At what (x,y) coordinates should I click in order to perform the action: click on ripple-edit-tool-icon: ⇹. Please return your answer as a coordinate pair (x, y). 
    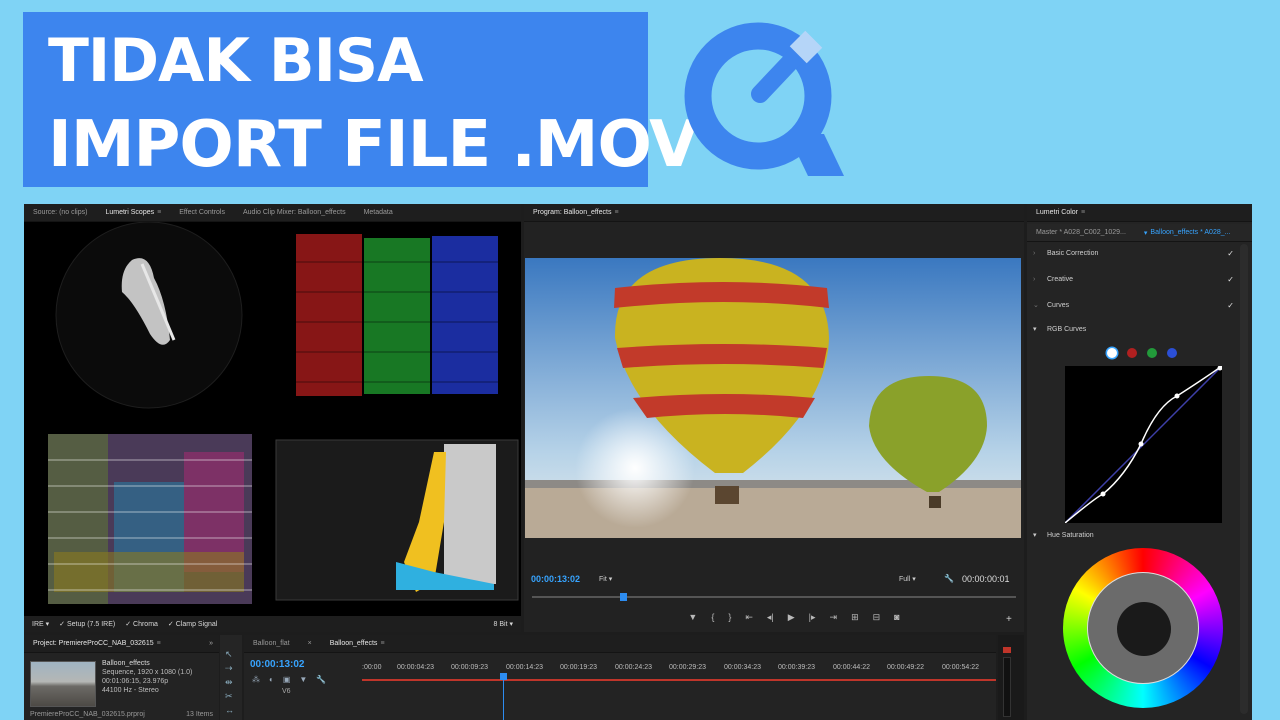
    Looking at the image, I should click on (229, 682).